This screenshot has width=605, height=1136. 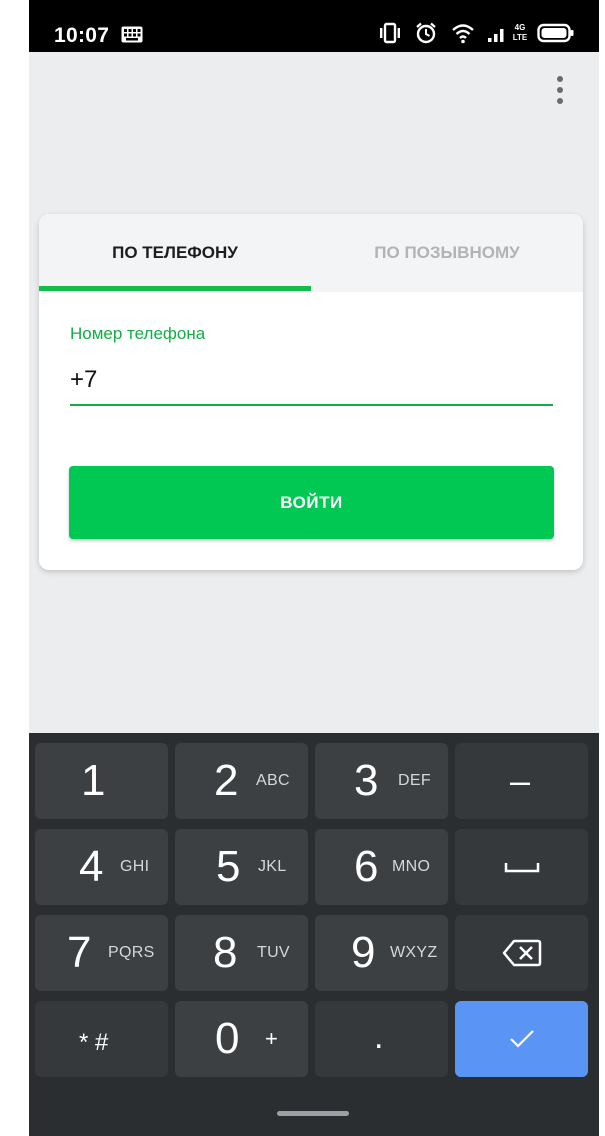 I want to click on login-method-tabs: ПО ТЕЛЕФОНУ ПО ПОЗЫВНОМУ, so click(x=311, y=253).